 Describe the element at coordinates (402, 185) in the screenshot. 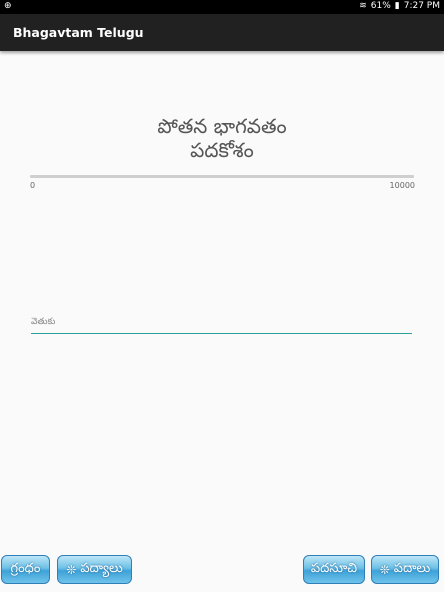

I see `slider-max-label: 10000` at that location.